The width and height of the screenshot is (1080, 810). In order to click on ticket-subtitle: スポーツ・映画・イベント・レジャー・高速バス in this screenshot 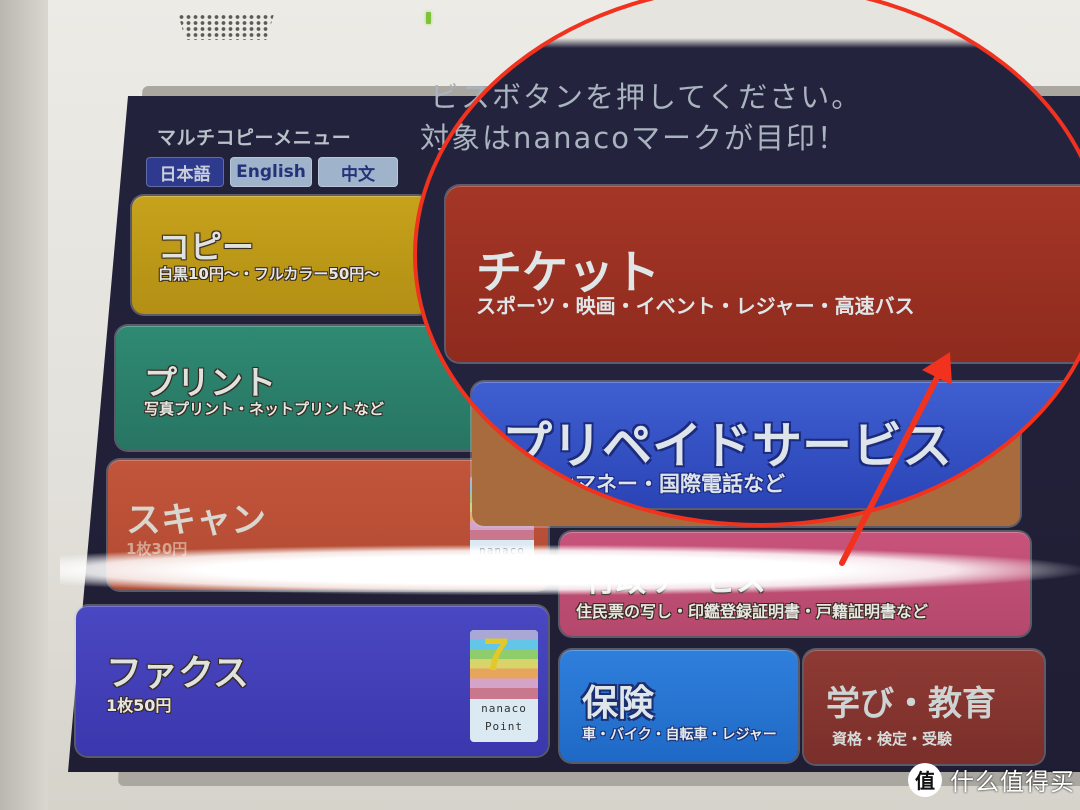, I will do `click(695, 306)`.